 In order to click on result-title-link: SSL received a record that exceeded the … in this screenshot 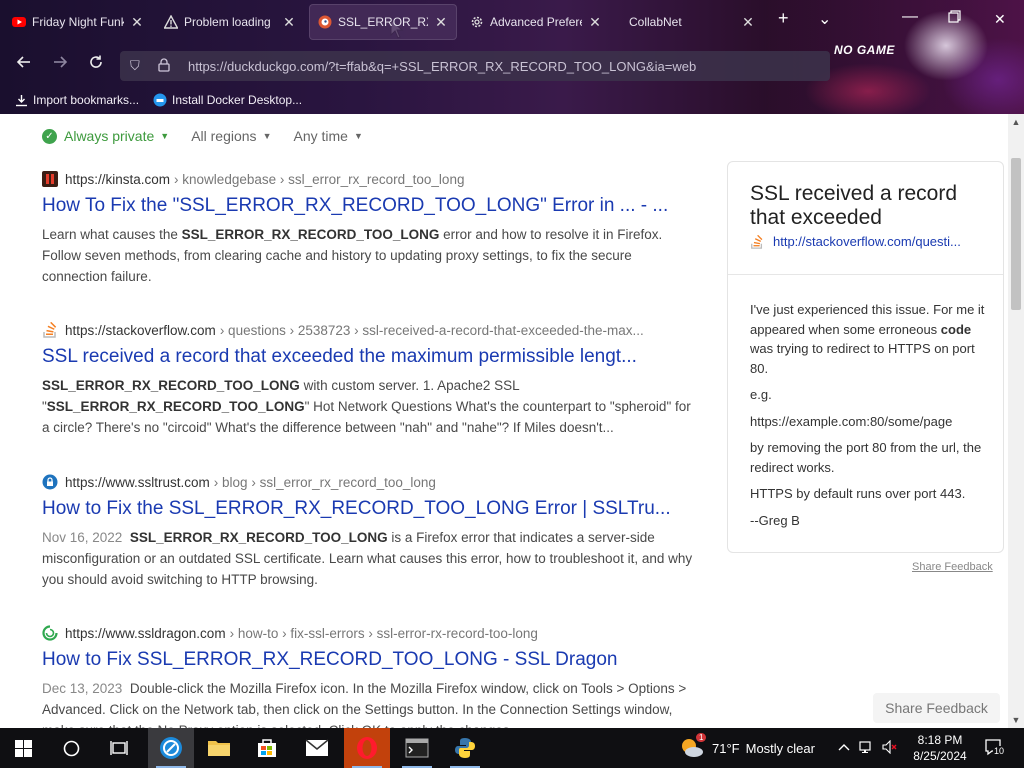, I will do `click(368, 357)`.